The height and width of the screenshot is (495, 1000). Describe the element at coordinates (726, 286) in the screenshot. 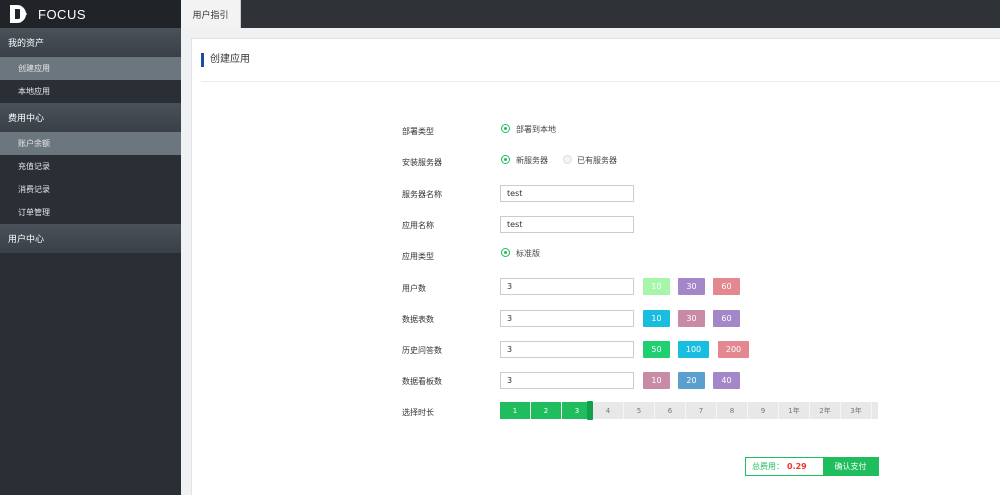

I see `users-preset-button: 60` at that location.